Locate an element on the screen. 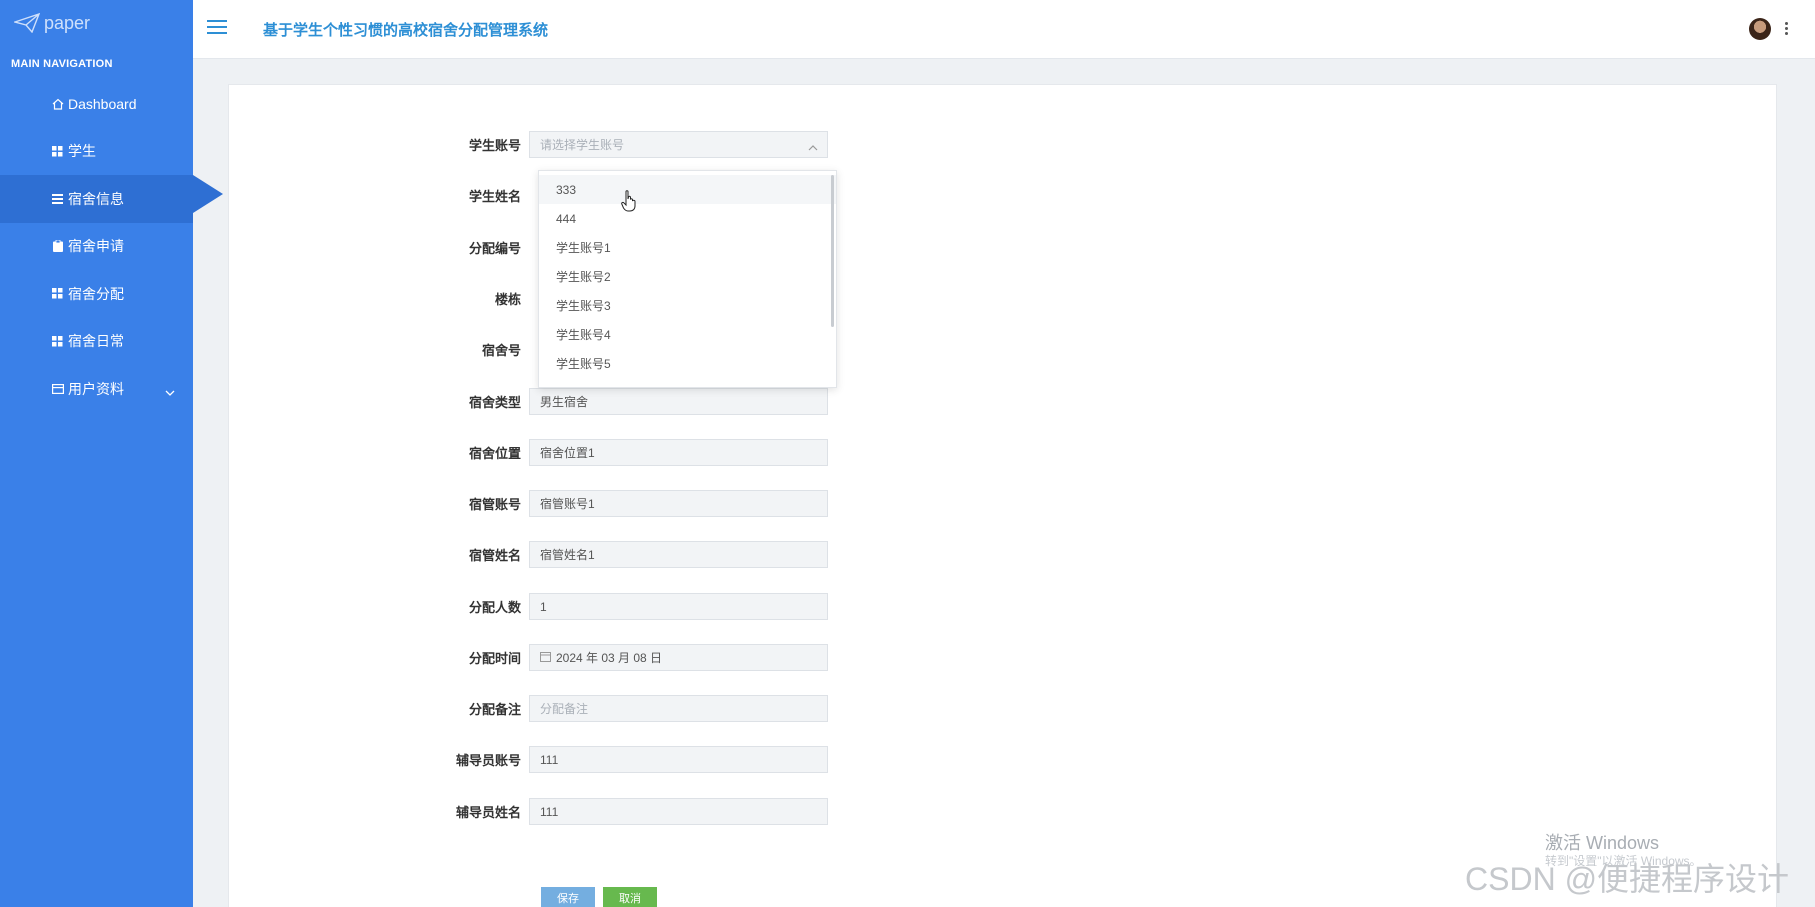 Image resolution: width=1815 pixels, height=907 pixels. form-row-student-name: 学生姓名 is located at coordinates (485, 195).